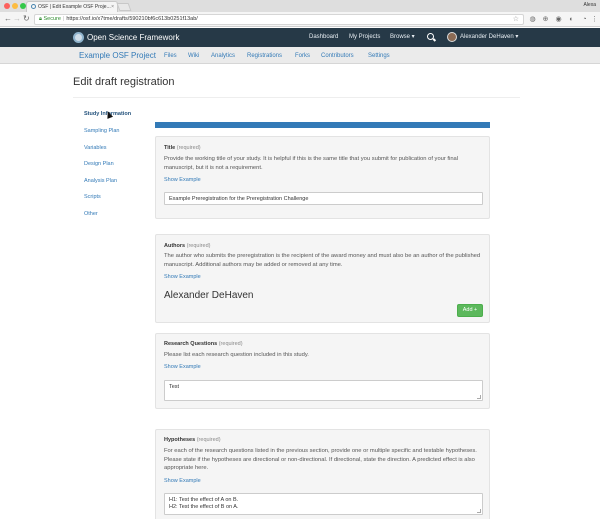  What do you see at coordinates (7, 6) in the screenshot?
I see `close-window-icon` at bounding box center [7, 6].